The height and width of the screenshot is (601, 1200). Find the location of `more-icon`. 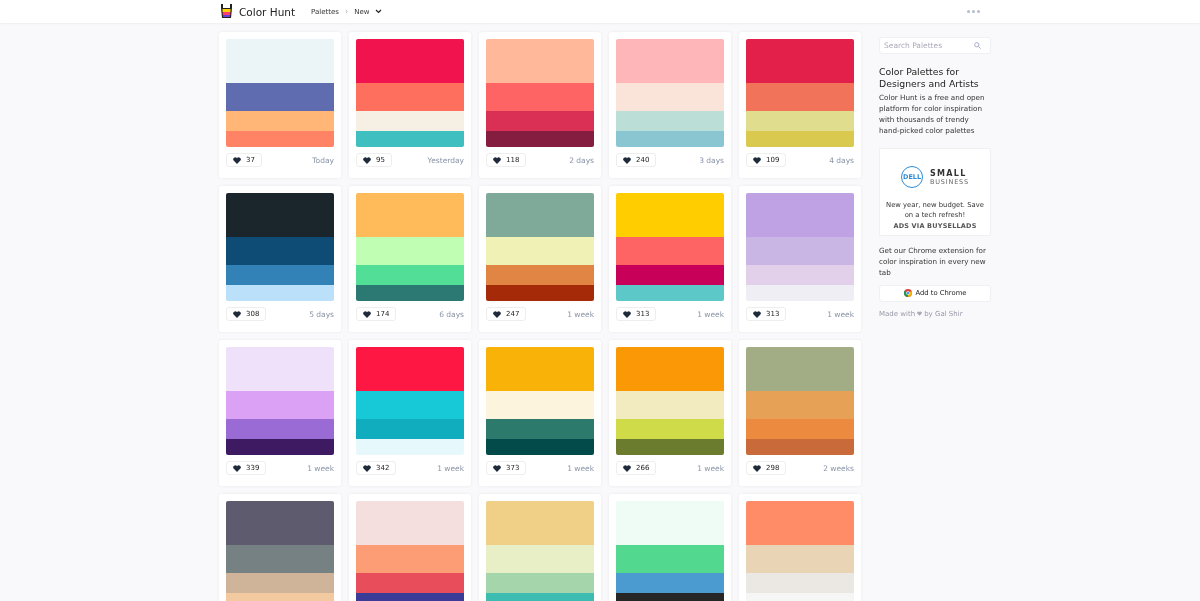

more-icon is located at coordinates (973, 11).